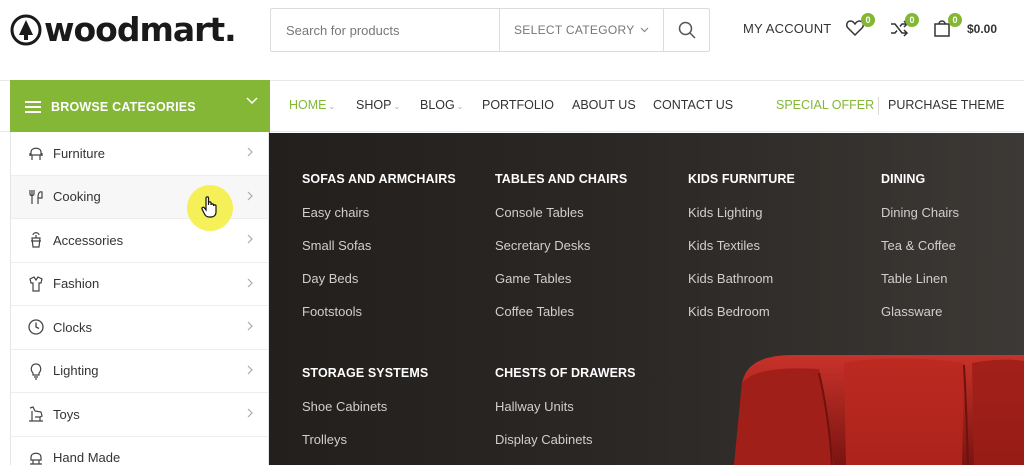 The width and height of the screenshot is (1024, 465). I want to click on mega-link: Kids Lighting, so click(741, 212).